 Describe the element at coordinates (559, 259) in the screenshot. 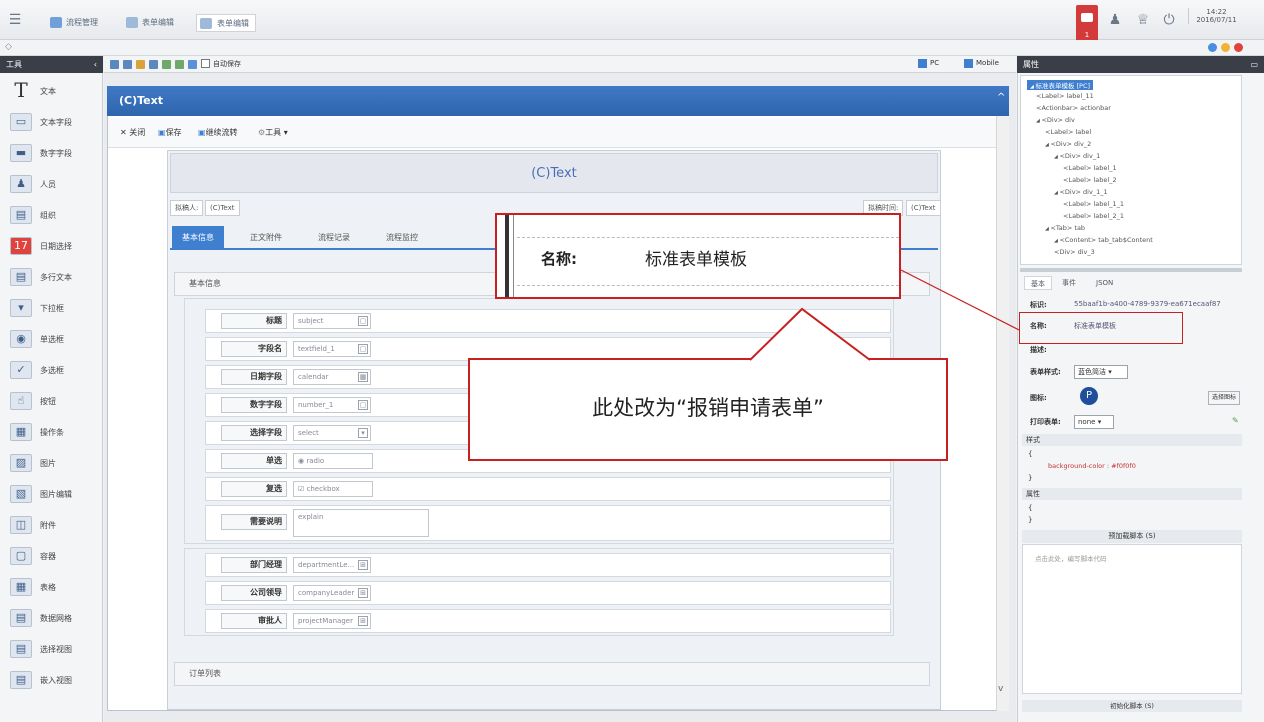

I see `zoom-name-label: 名称:` at that location.